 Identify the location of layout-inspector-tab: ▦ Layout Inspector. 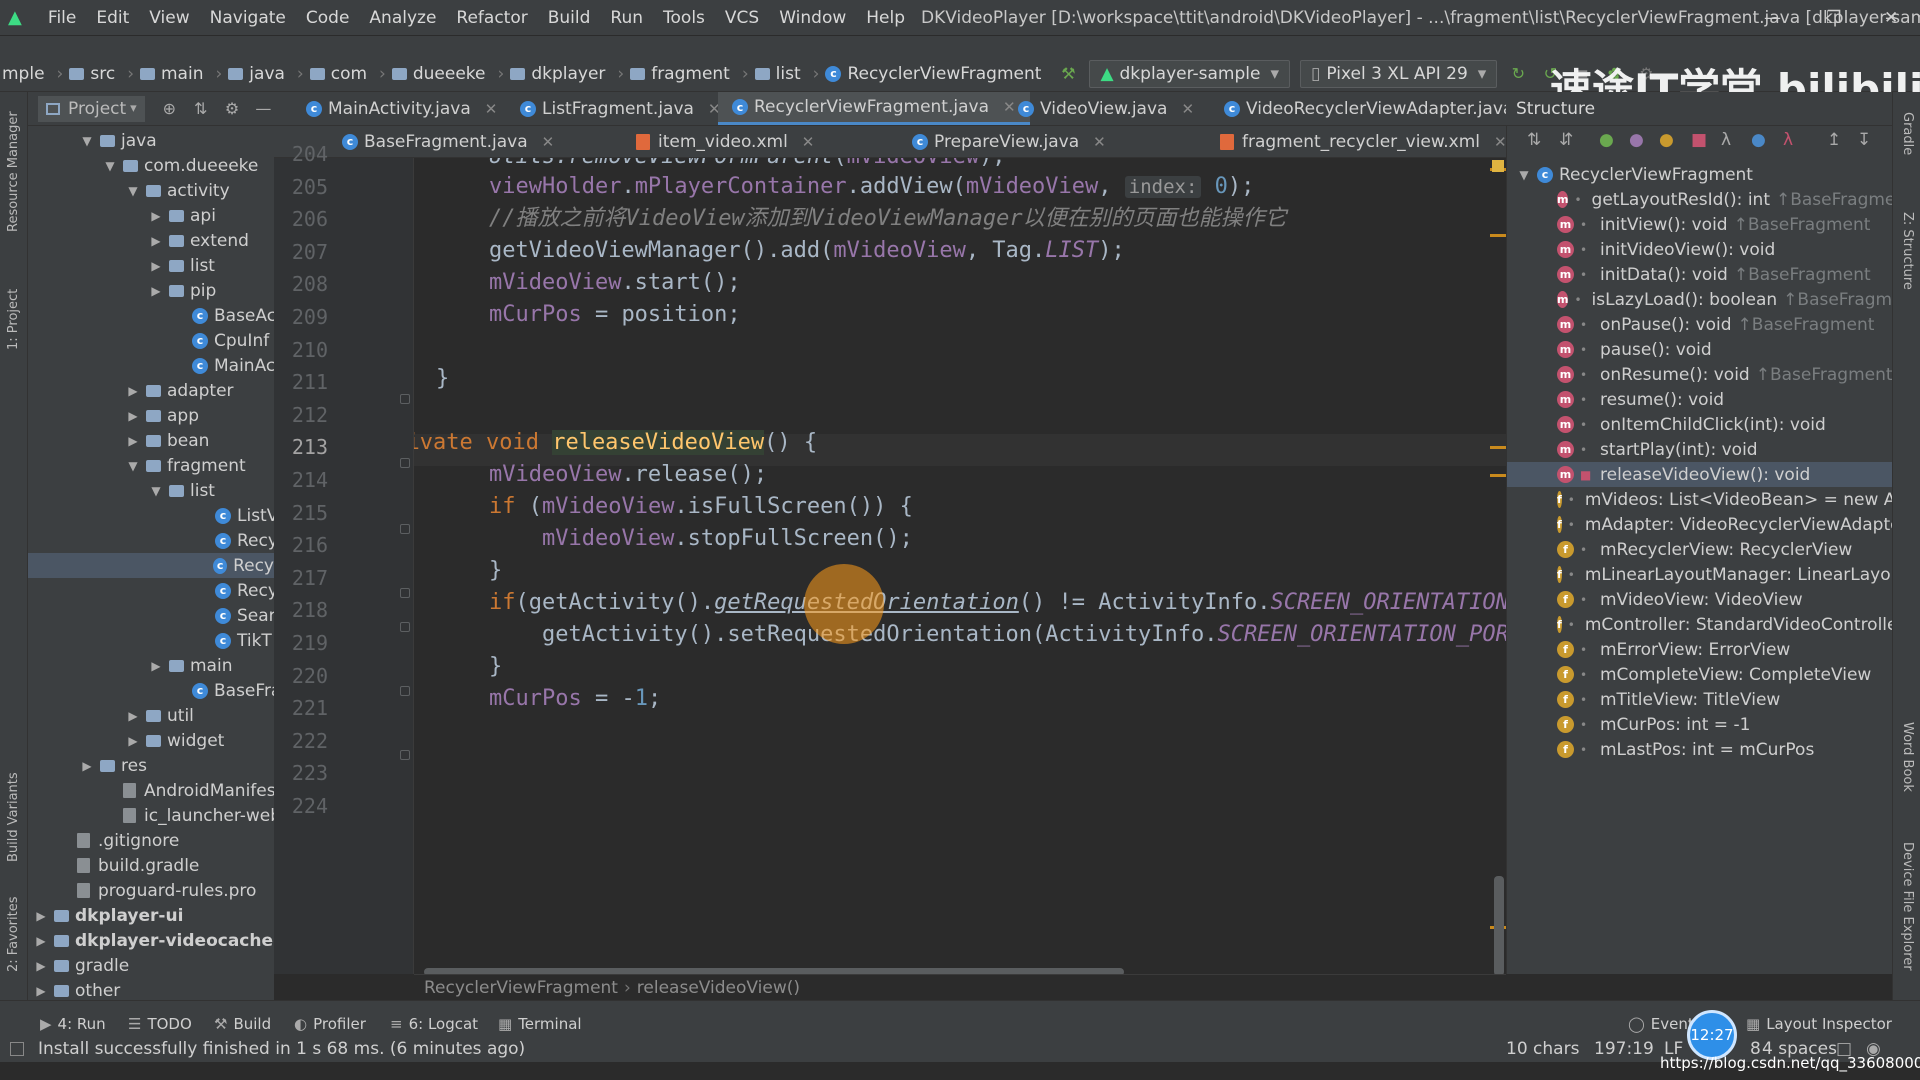
(1819, 1024).